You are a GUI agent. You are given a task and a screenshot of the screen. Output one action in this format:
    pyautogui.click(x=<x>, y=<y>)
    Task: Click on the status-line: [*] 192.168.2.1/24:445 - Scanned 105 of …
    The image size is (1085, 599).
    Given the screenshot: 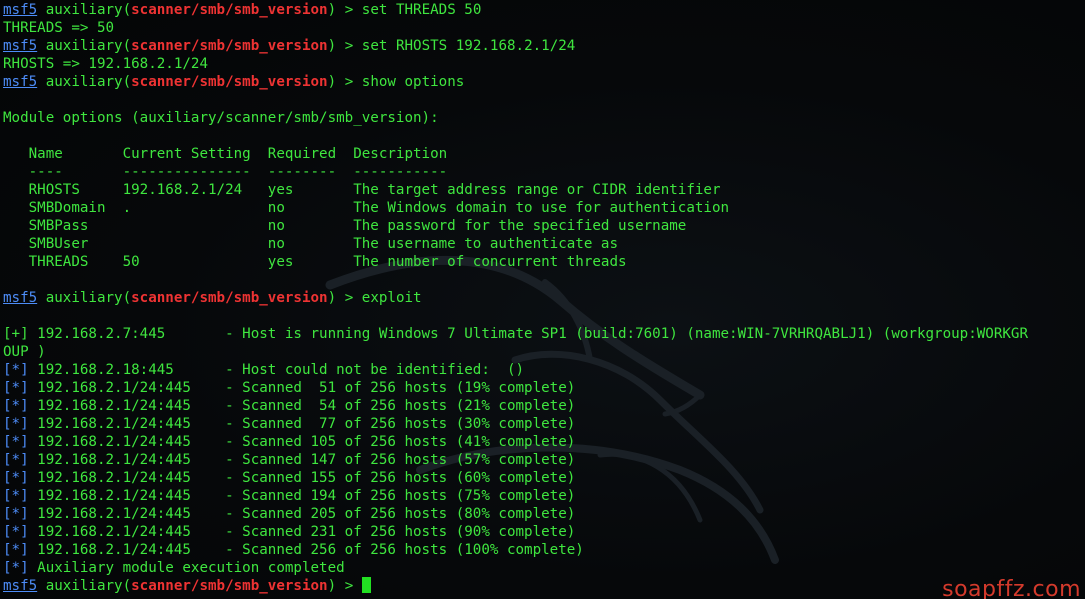 What is the action you would take?
    pyautogui.click(x=543, y=442)
    